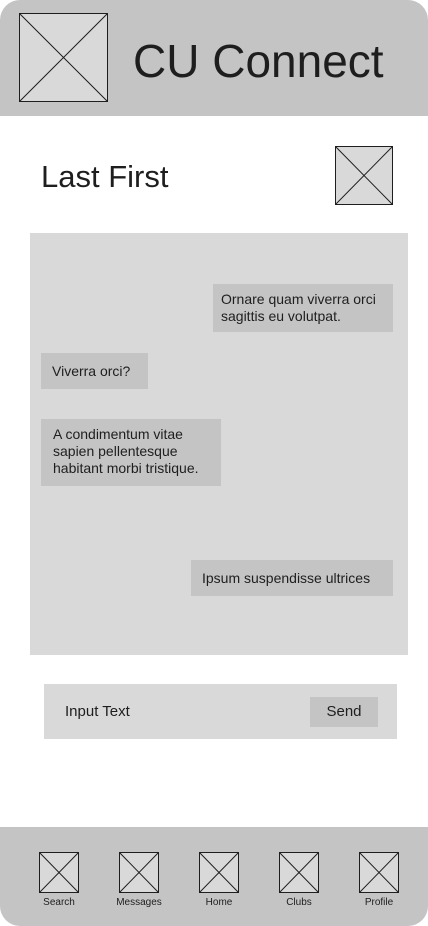  What do you see at coordinates (139, 902) in the screenshot?
I see `nav-label-messages: Messages` at bounding box center [139, 902].